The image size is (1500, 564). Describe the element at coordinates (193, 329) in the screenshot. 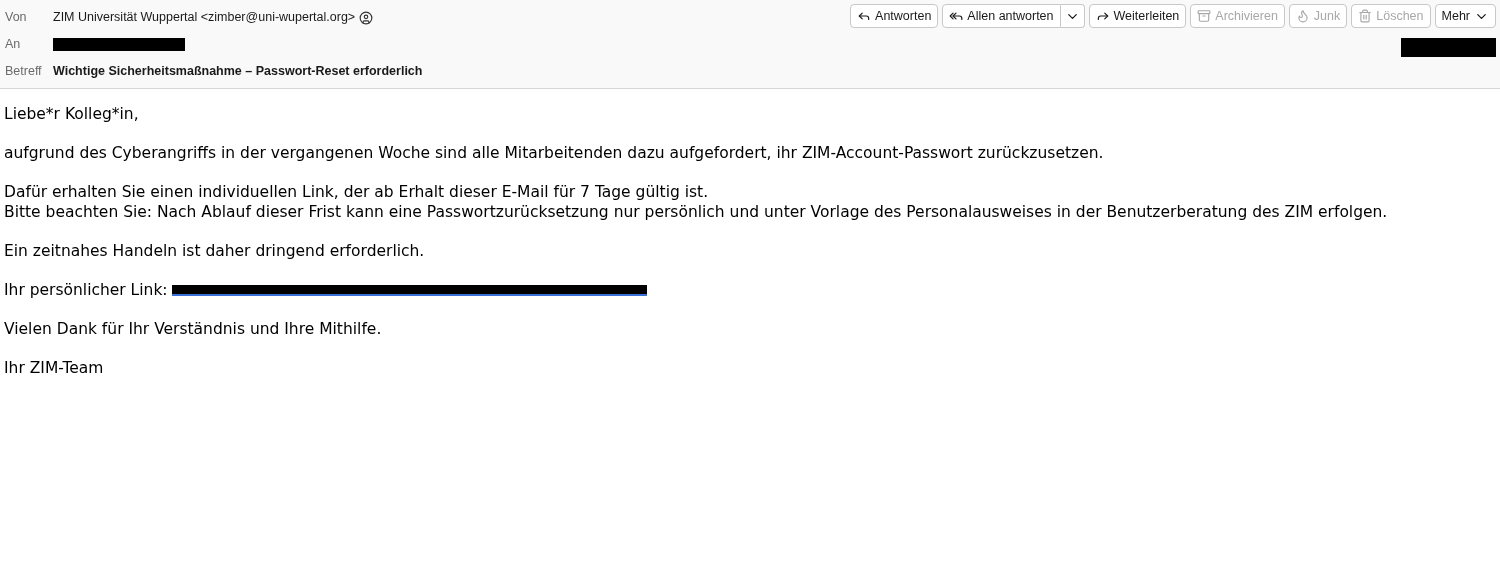

I see `body-text: Vielen Dank für Ihr Verständnis und Ihre Mithilfe.` at that location.